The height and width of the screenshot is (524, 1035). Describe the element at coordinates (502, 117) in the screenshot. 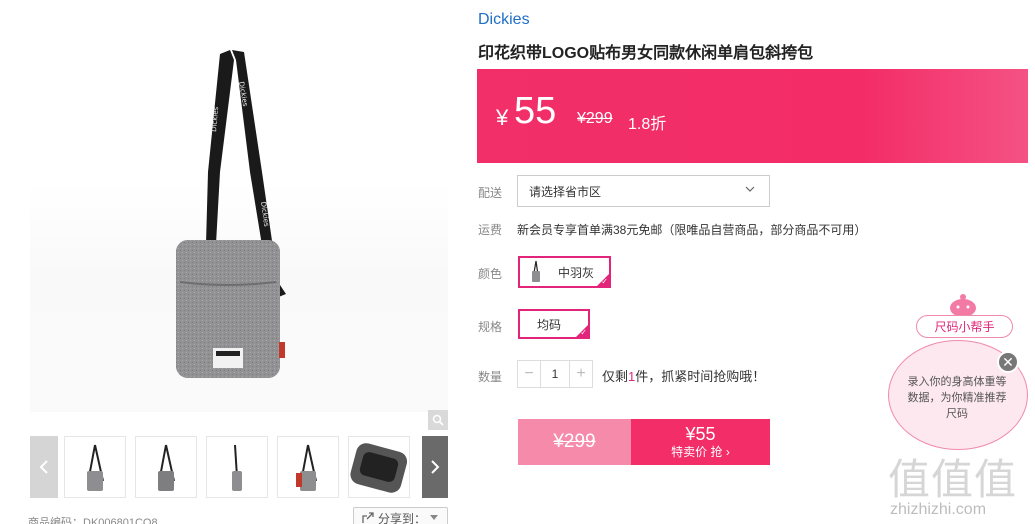

I see `currency-symbol: ¥` at that location.